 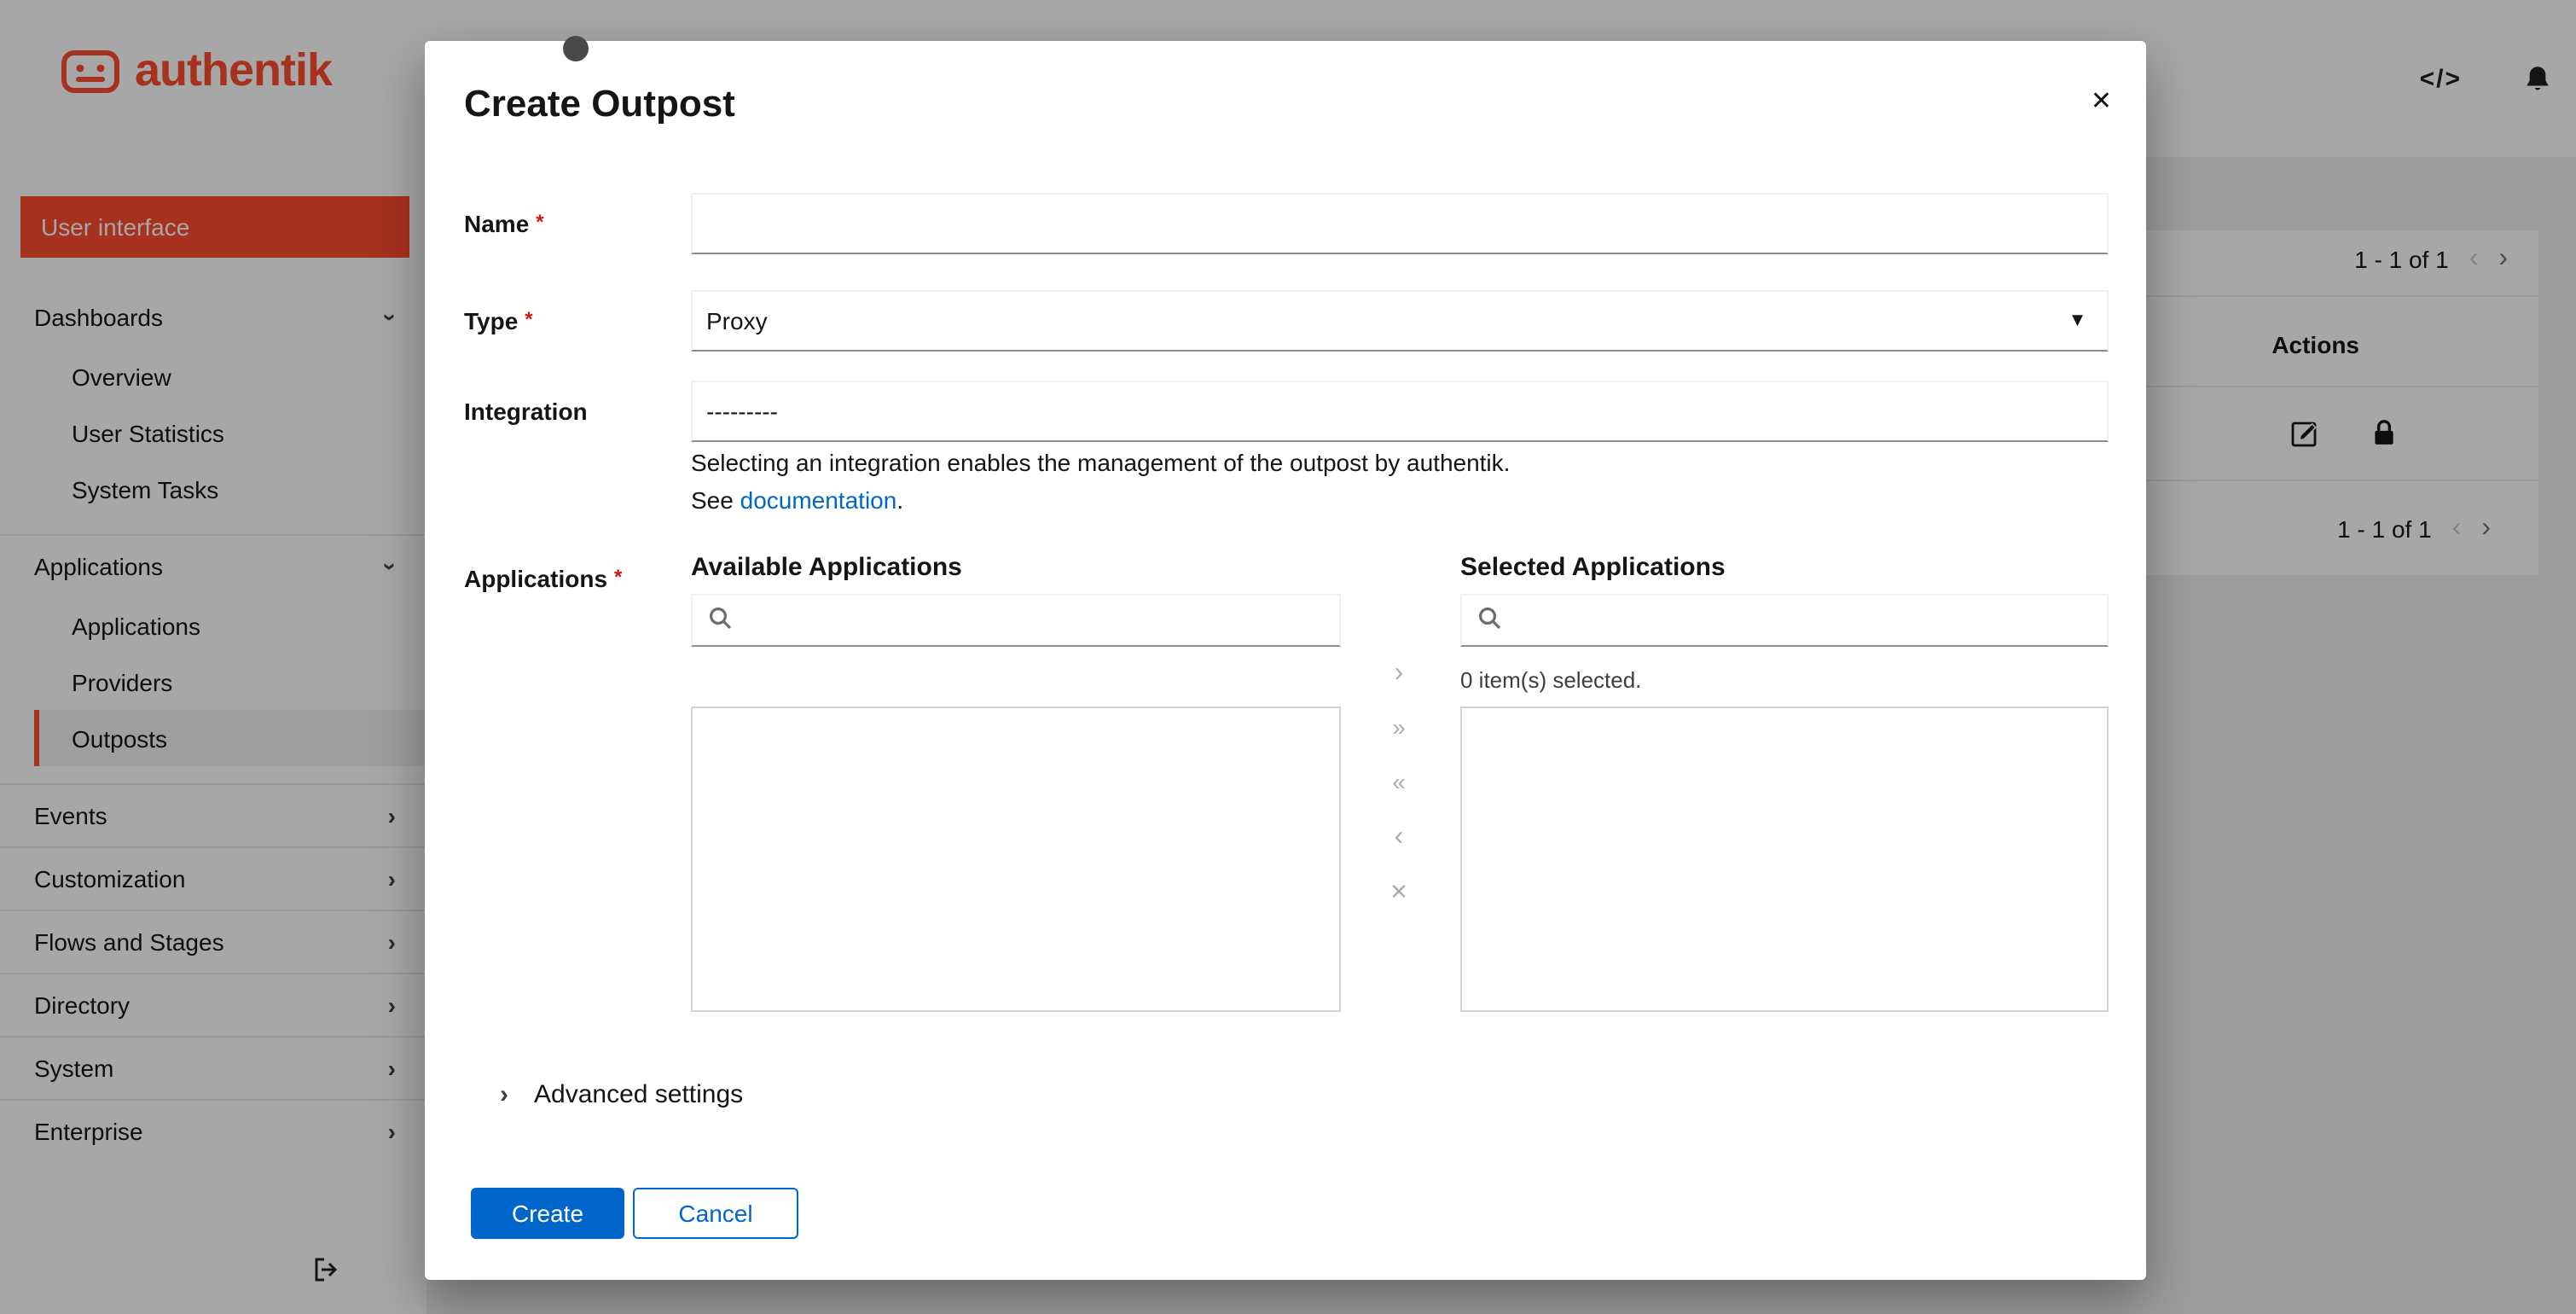 What do you see at coordinates (1810, 621) in the screenshot?
I see `selected-search-input` at bounding box center [1810, 621].